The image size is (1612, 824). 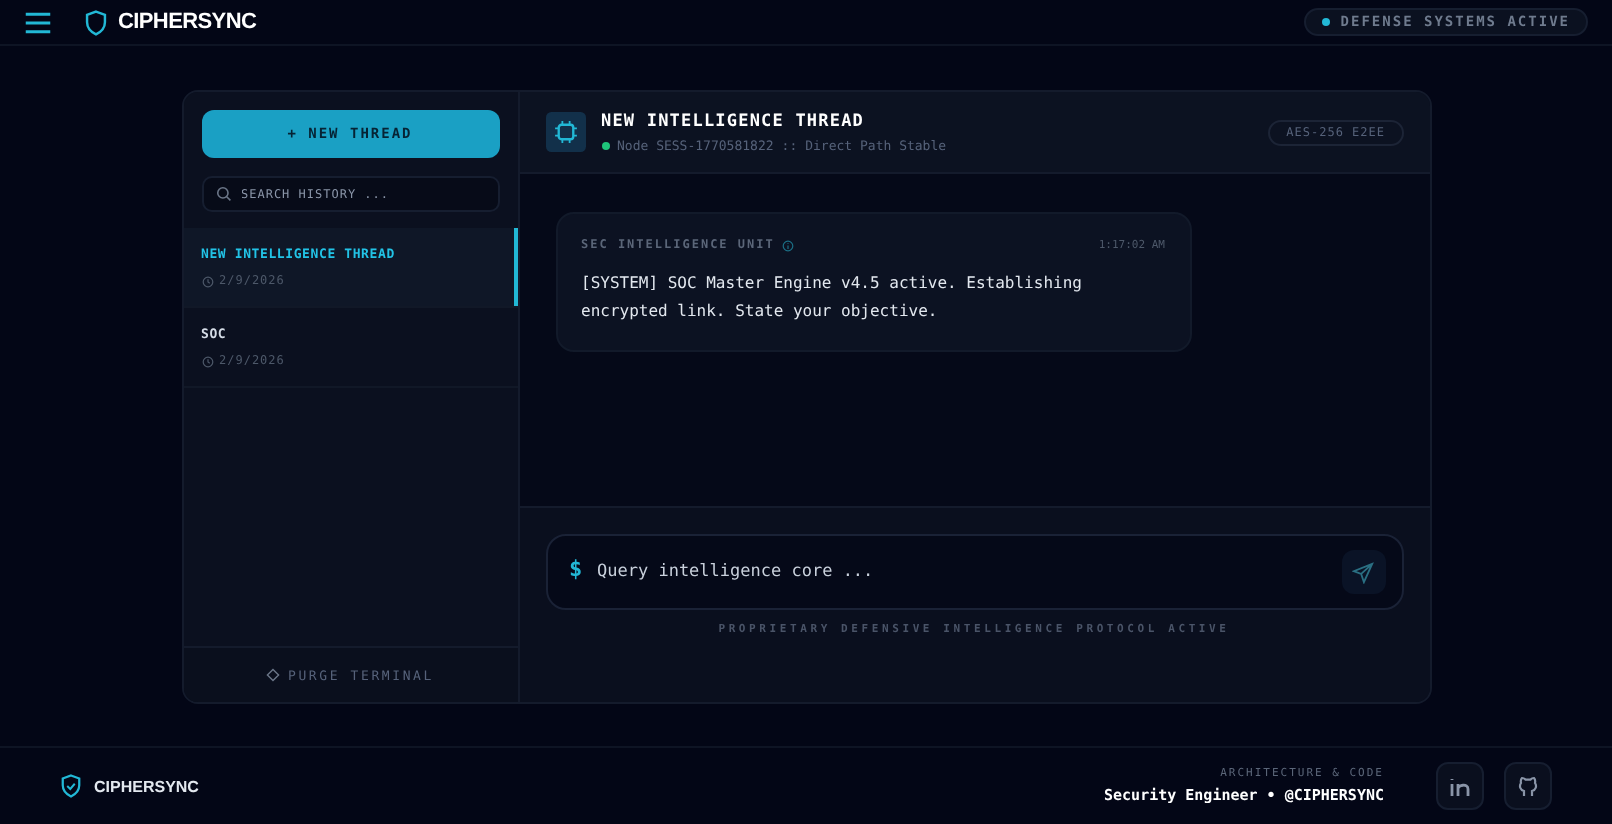 I want to click on thread-title: NEW INTELLIGENCE THREAD, so click(x=734, y=121).